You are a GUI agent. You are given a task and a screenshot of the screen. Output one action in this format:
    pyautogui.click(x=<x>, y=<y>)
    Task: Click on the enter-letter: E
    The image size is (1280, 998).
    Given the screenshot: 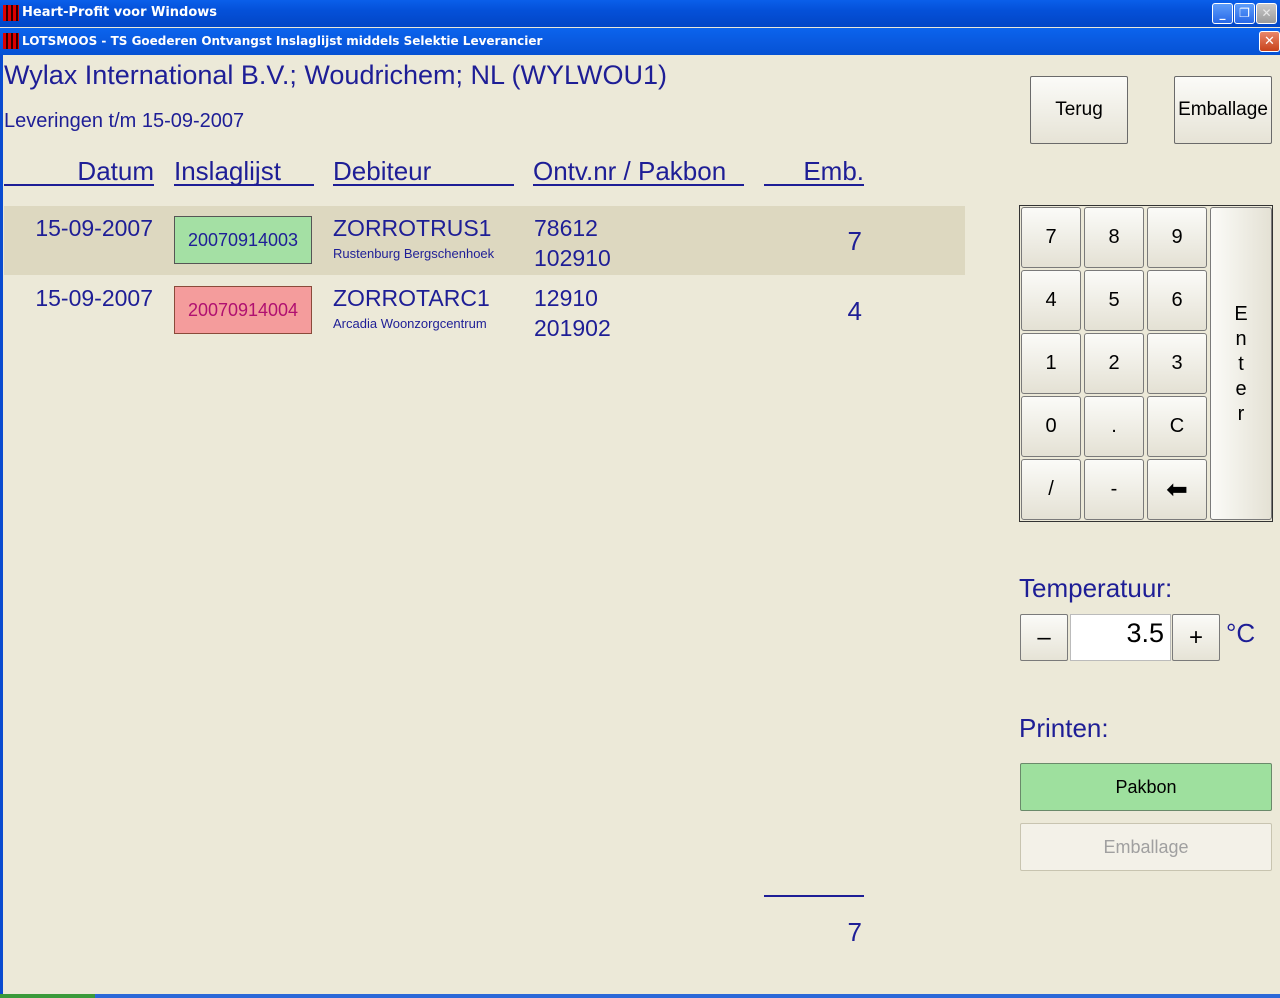 What is the action you would take?
    pyautogui.click(x=1241, y=314)
    